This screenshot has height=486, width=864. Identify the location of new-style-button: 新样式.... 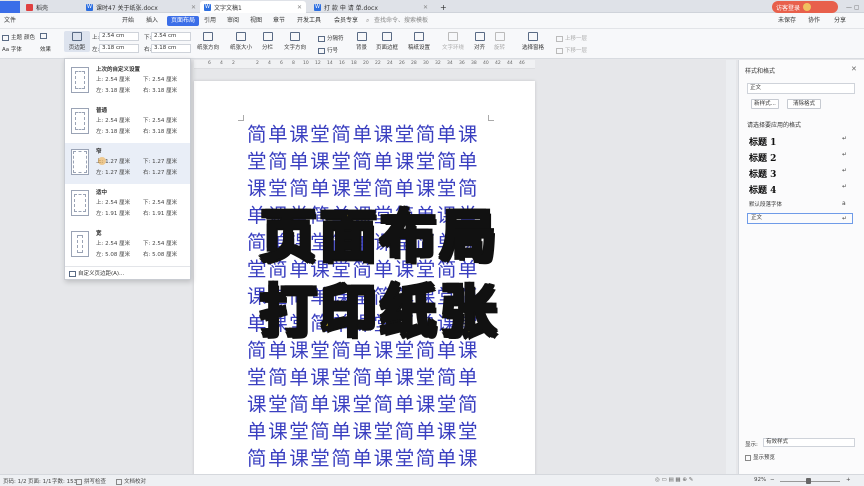
(765, 104).